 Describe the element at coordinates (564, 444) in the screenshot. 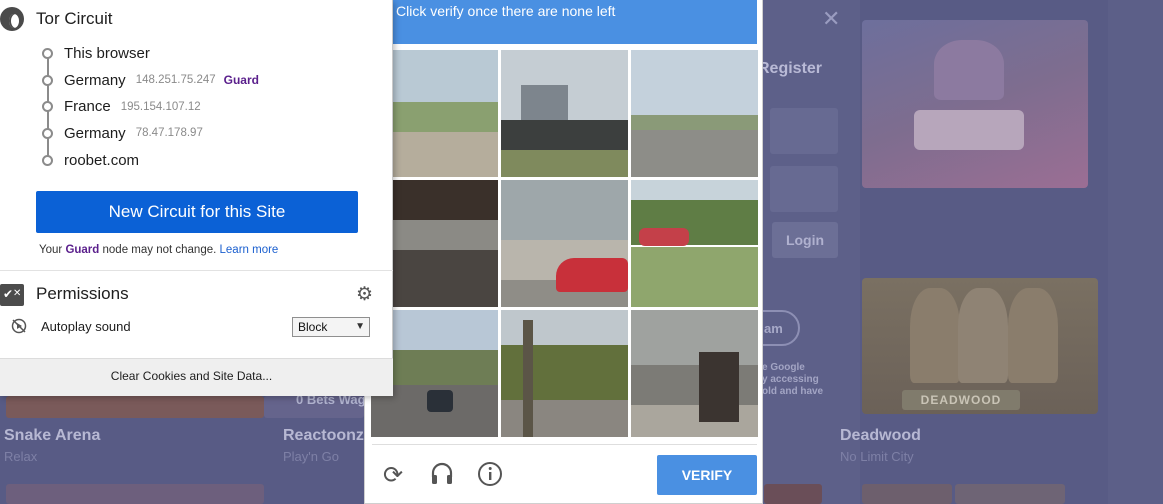

I see `footer-divider` at that location.